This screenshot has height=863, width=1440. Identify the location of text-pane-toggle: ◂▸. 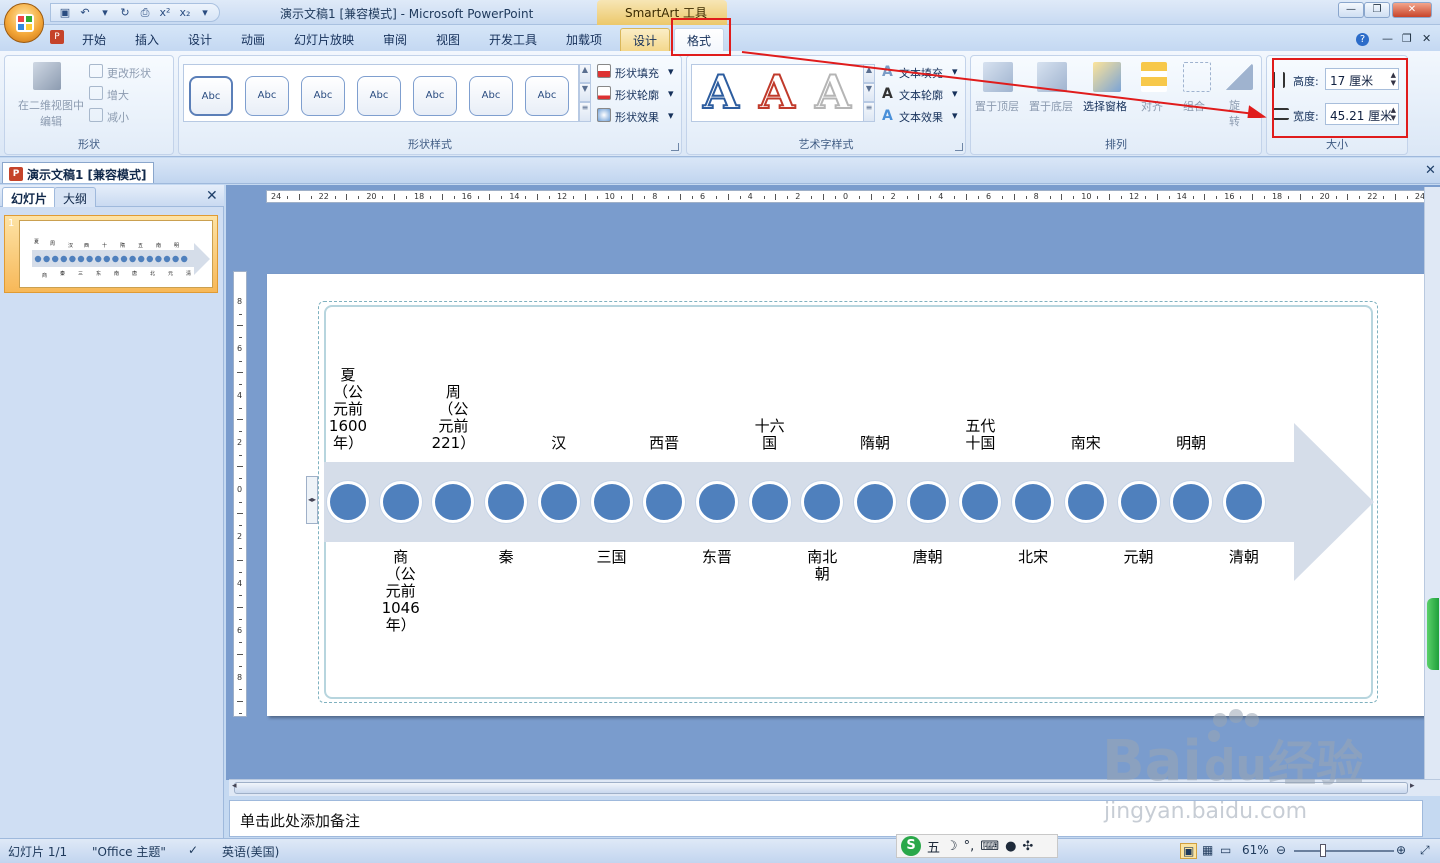
(312, 500).